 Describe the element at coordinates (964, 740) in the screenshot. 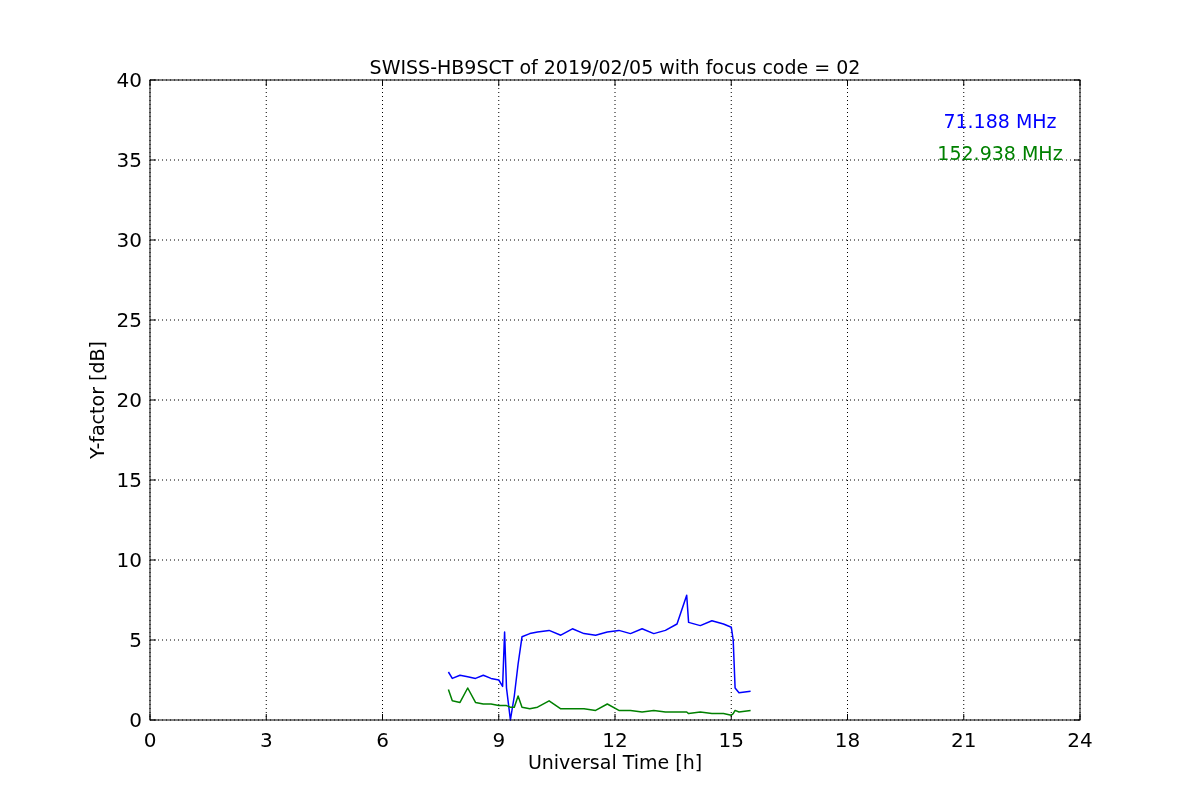

I see `tick-label: 21` at that location.